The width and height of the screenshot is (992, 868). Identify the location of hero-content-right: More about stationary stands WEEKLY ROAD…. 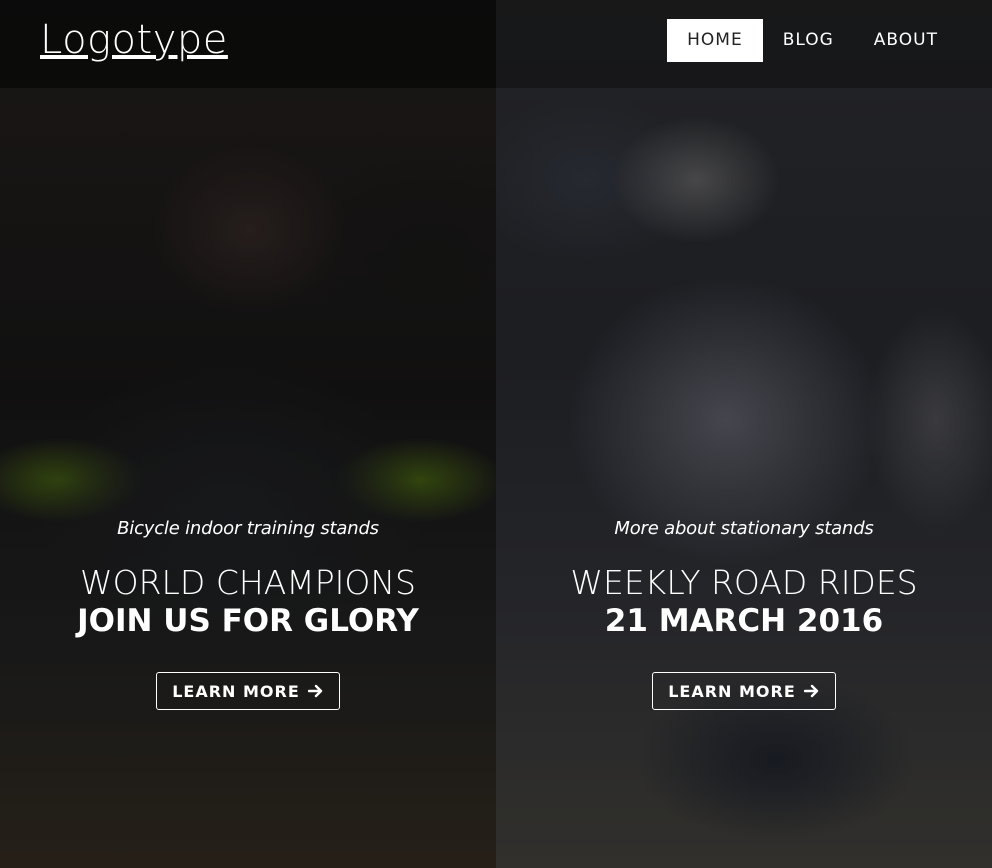
(744, 614).